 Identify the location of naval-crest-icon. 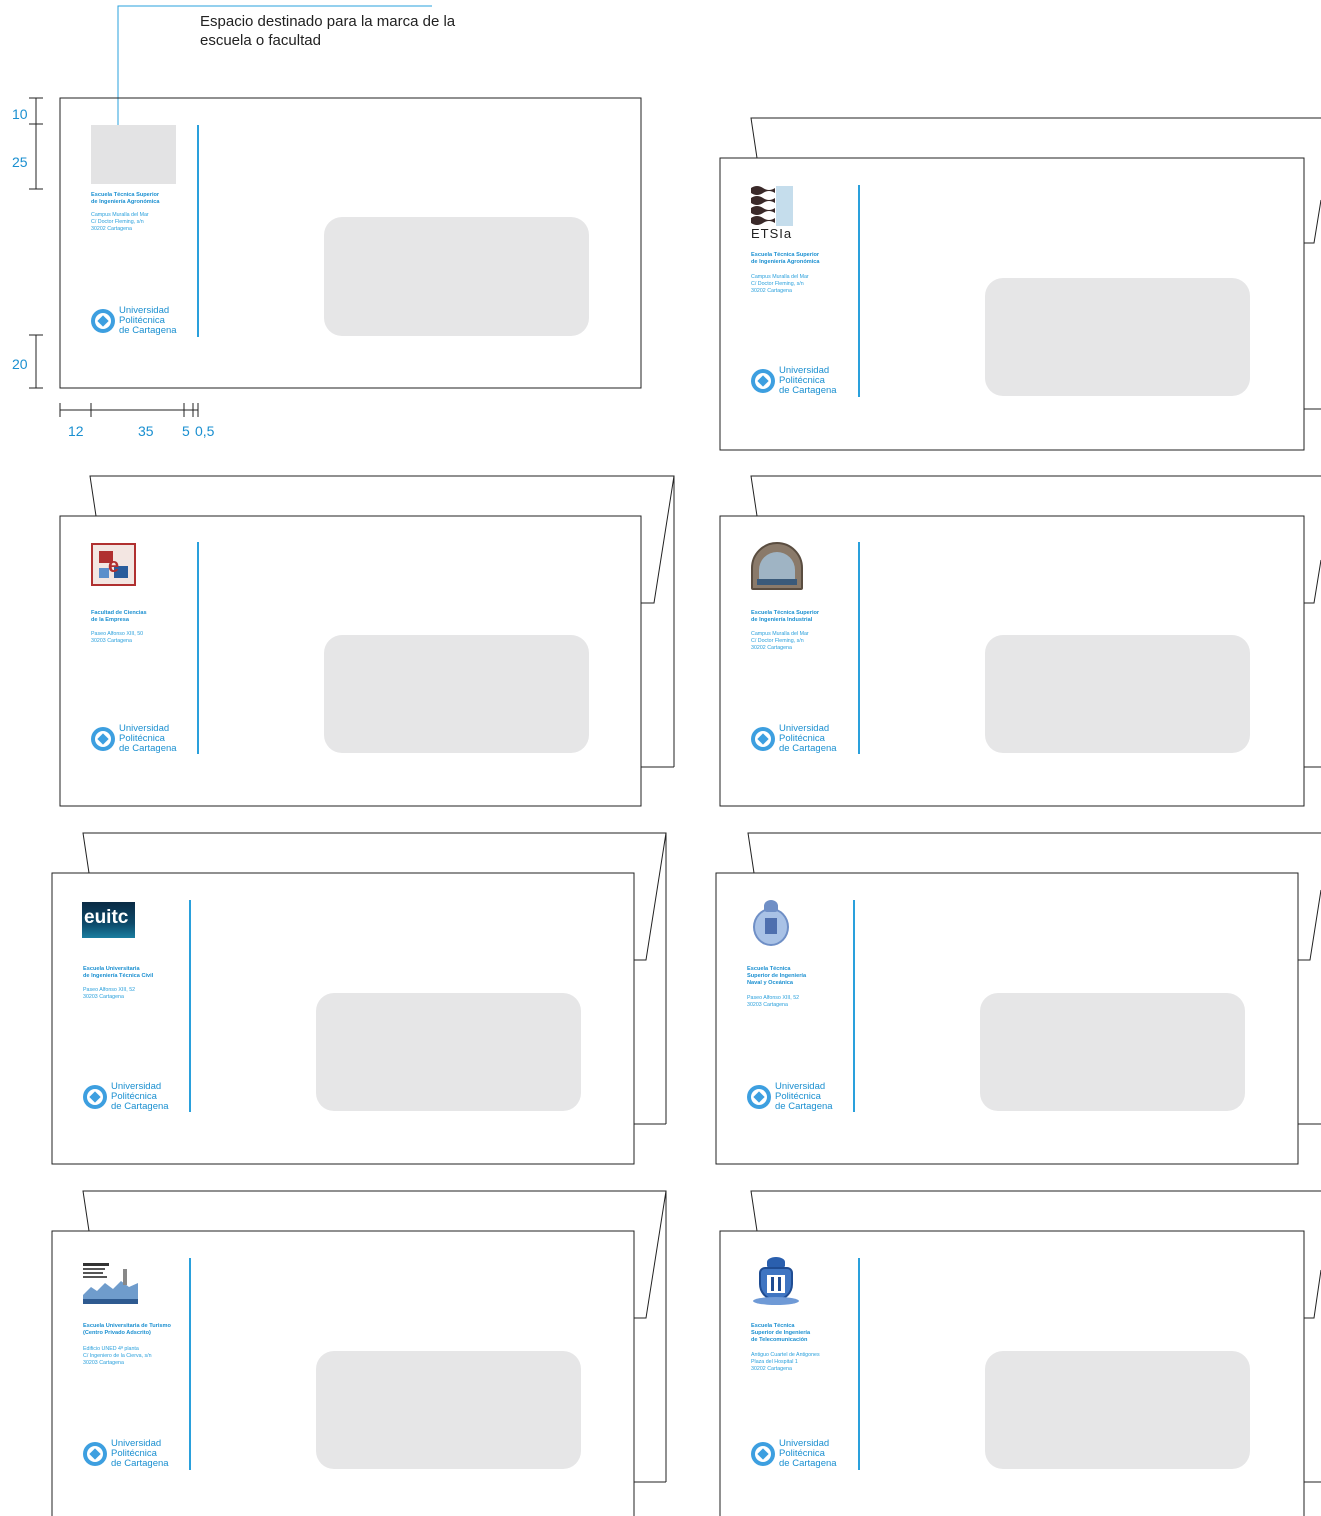
(771, 925).